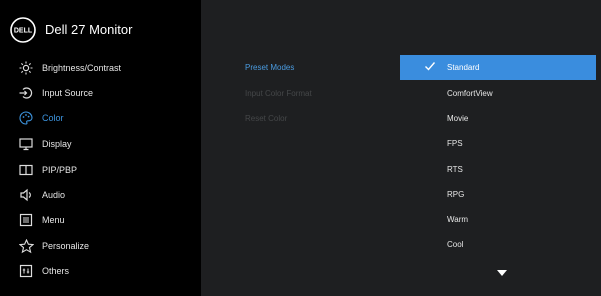 This screenshot has height=296, width=601. Describe the element at coordinates (26, 118) in the screenshot. I see `color-icon` at that location.